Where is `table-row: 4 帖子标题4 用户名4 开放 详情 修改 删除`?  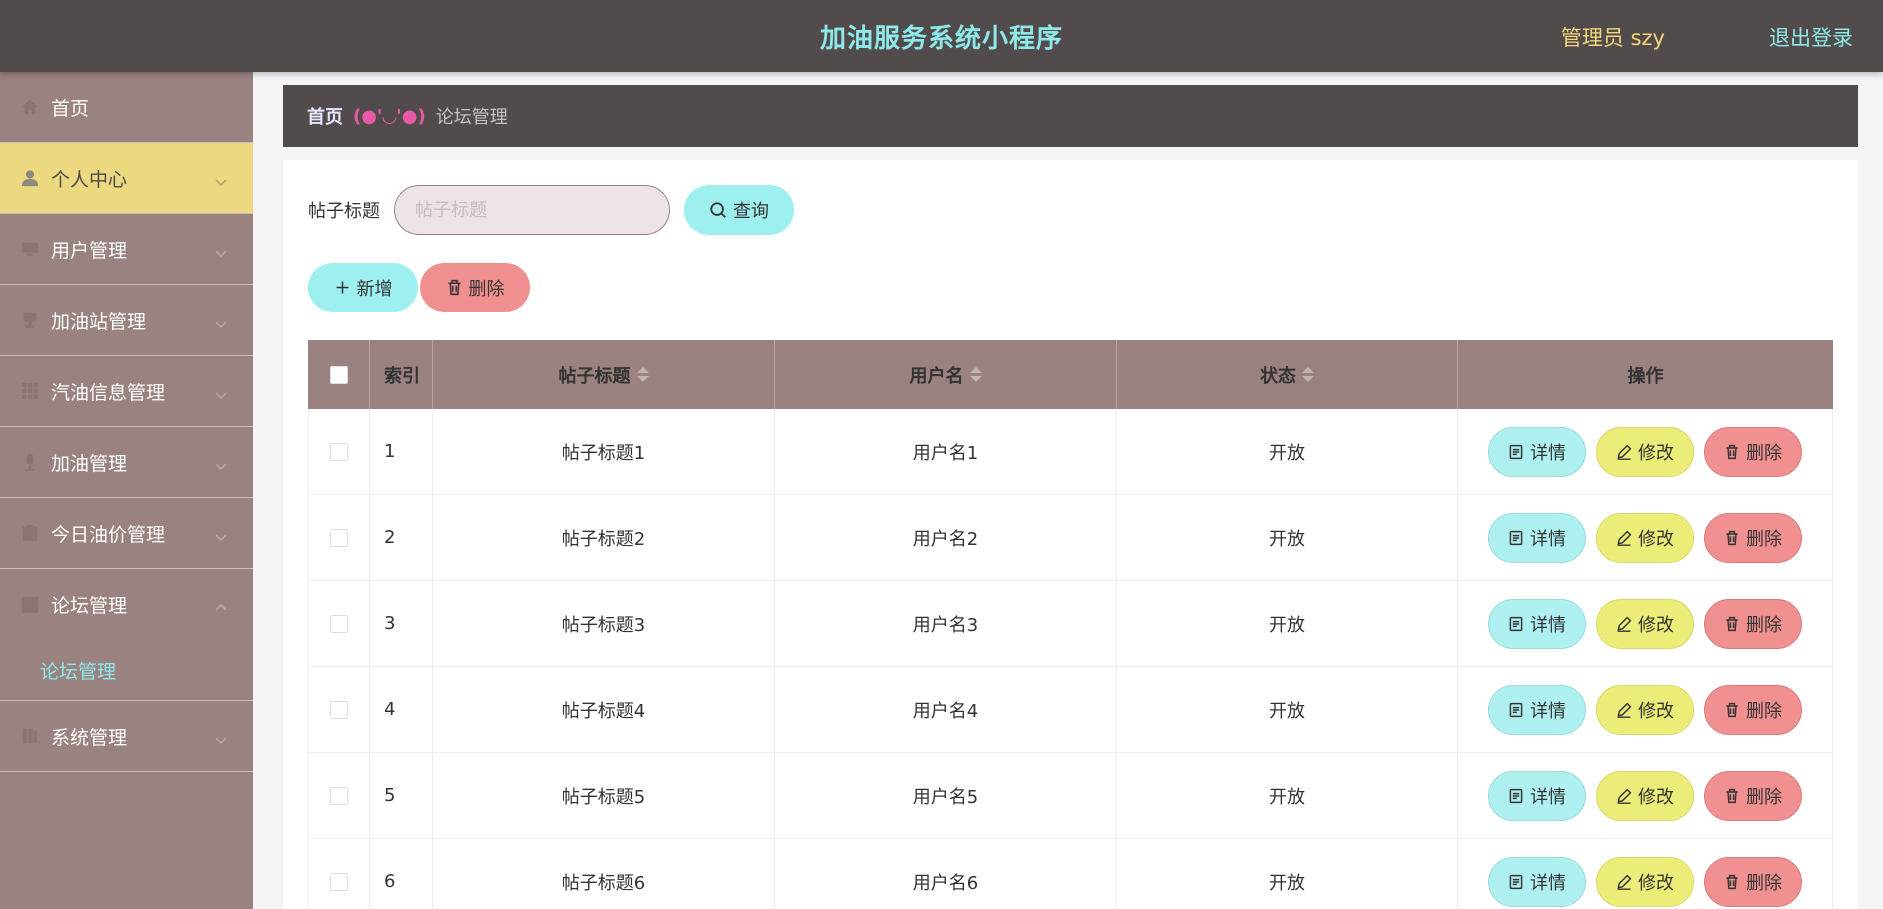 table-row: 4 帖子标题4 用户名4 开放 详情 修改 删除 is located at coordinates (1070, 710).